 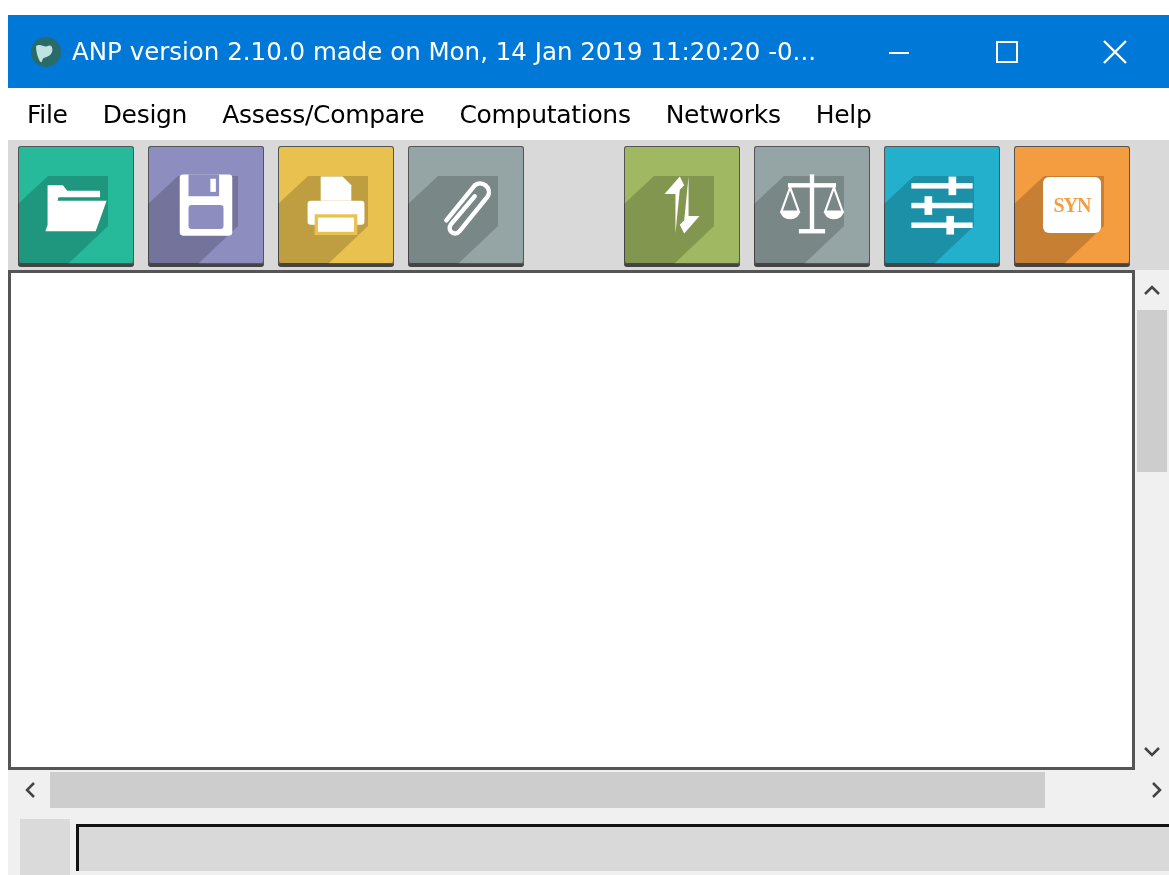 What do you see at coordinates (1115, 51) in the screenshot?
I see `close-icon` at bounding box center [1115, 51].